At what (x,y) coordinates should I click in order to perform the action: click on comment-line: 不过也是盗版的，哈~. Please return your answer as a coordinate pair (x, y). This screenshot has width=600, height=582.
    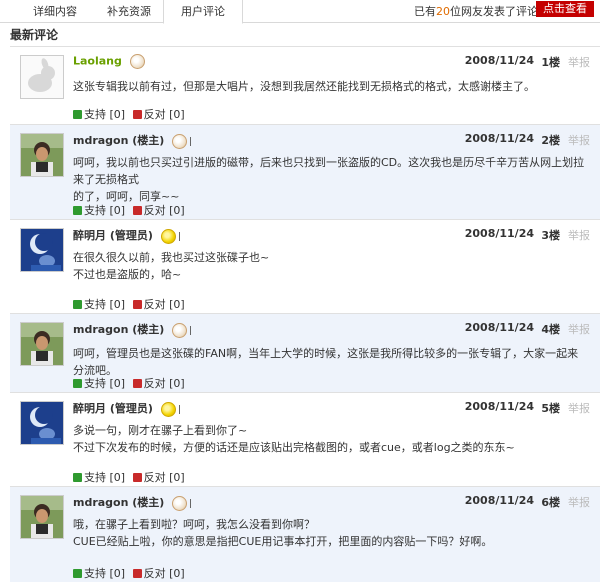
    Looking at the image, I should click on (127, 274).